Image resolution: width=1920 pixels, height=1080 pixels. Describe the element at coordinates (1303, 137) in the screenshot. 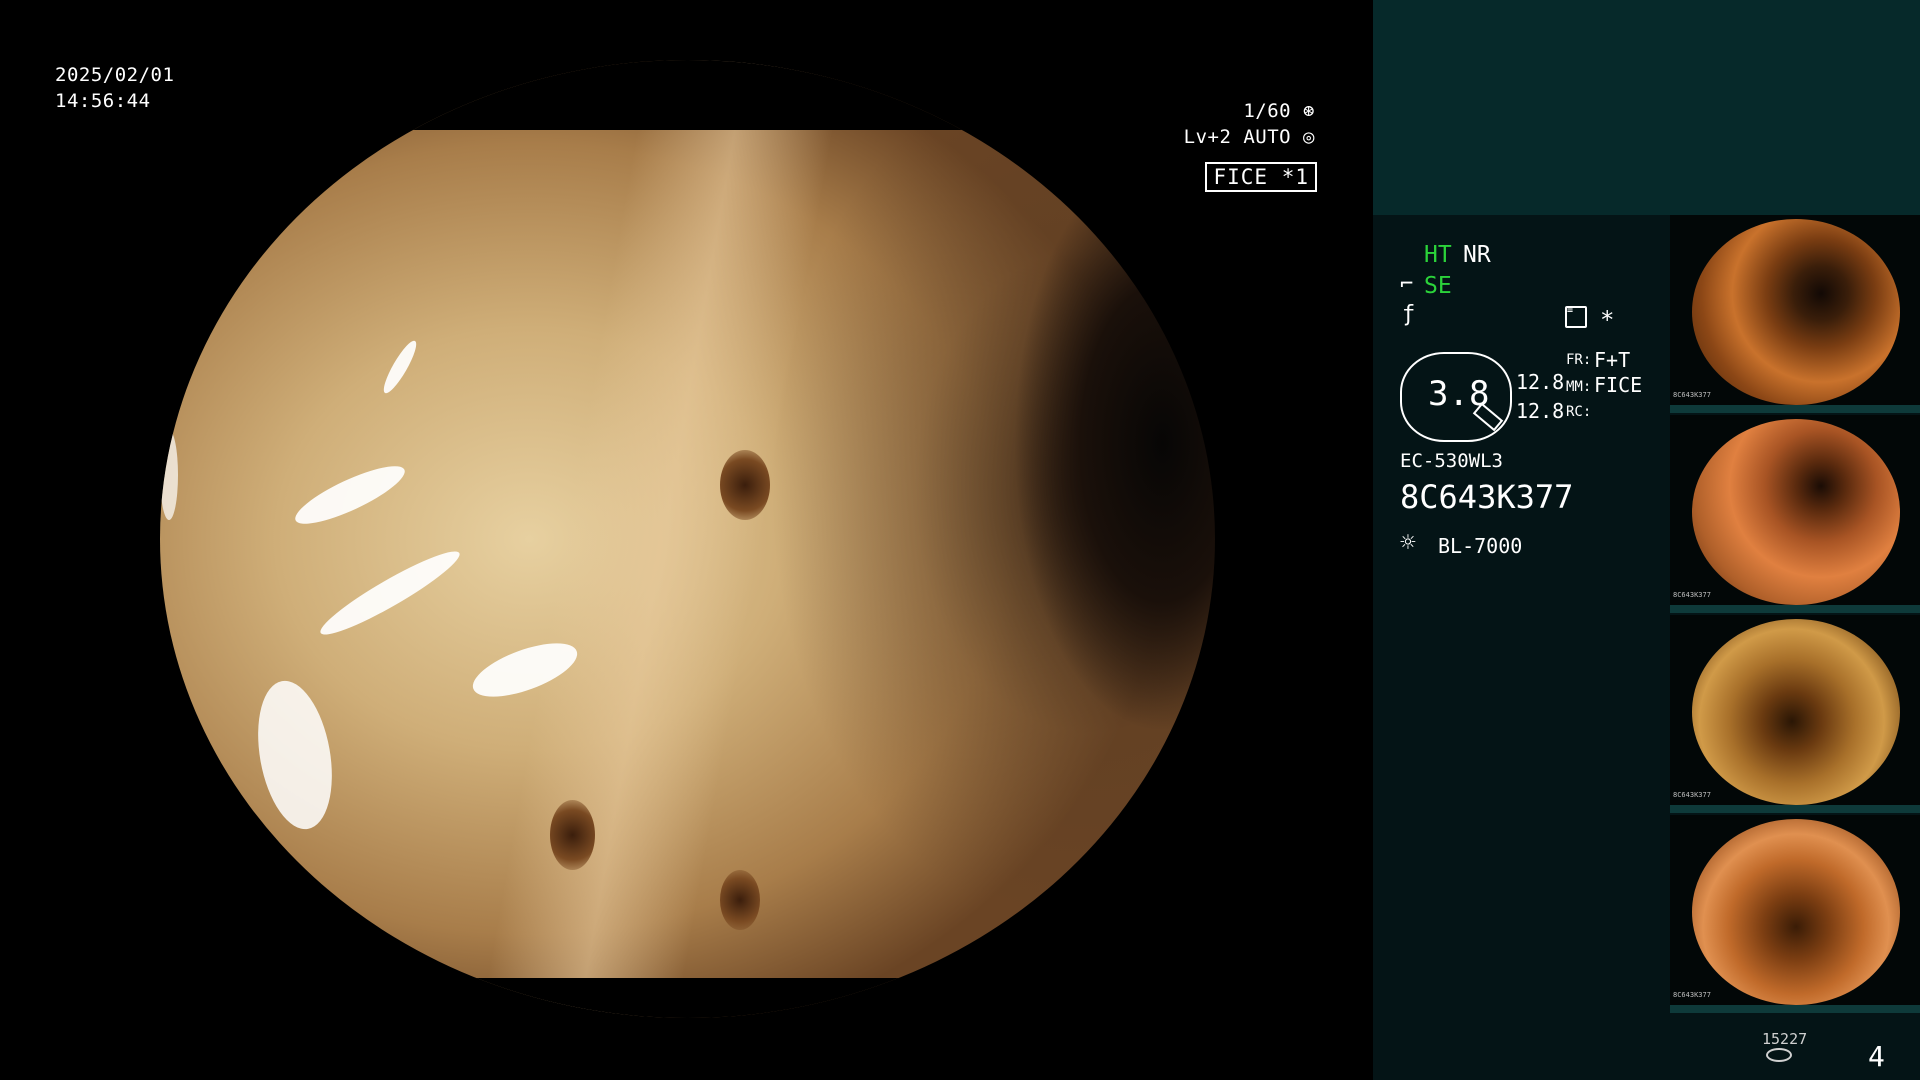

I see `iris-icon: ◎` at that location.